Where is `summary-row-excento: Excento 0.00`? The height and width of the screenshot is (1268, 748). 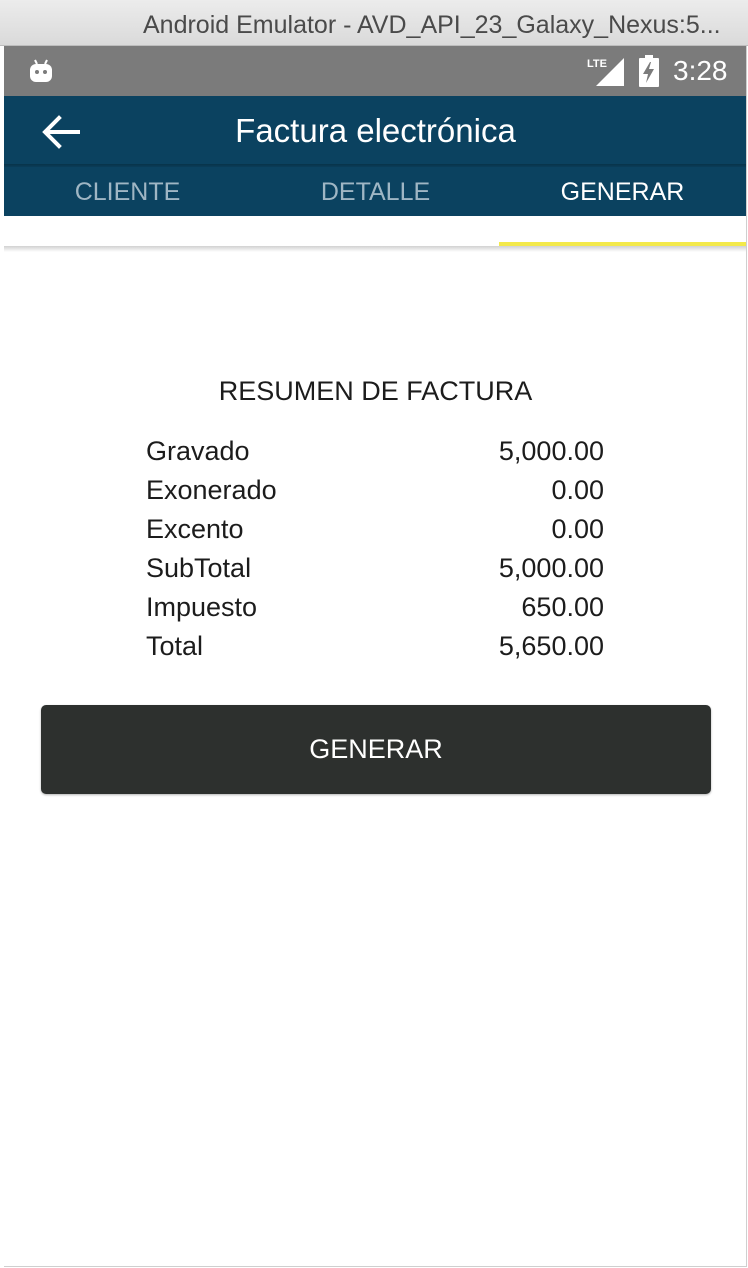
summary-row-excento: Excento 0.00 is located at coordinates (375, 529).